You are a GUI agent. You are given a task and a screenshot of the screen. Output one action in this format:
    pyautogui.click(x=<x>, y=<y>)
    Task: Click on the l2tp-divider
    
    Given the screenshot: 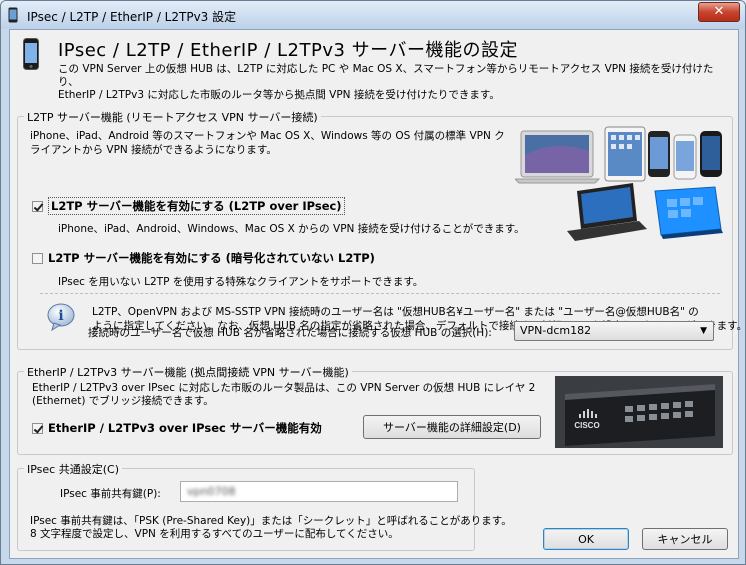 What is the action you would take?
    pyautogui.click(x=380, y=293)
    